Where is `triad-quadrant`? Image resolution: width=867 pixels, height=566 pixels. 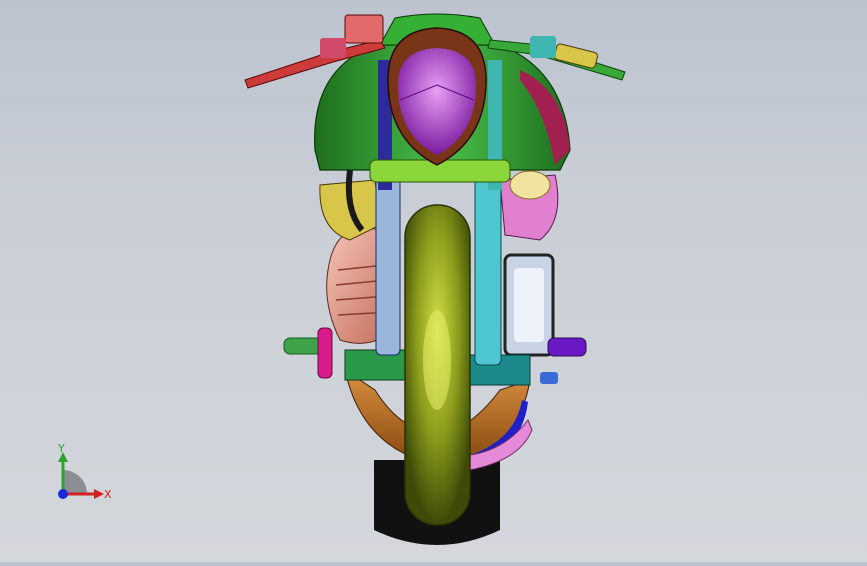
triad-quadrant is located at coordinates (75, 482).